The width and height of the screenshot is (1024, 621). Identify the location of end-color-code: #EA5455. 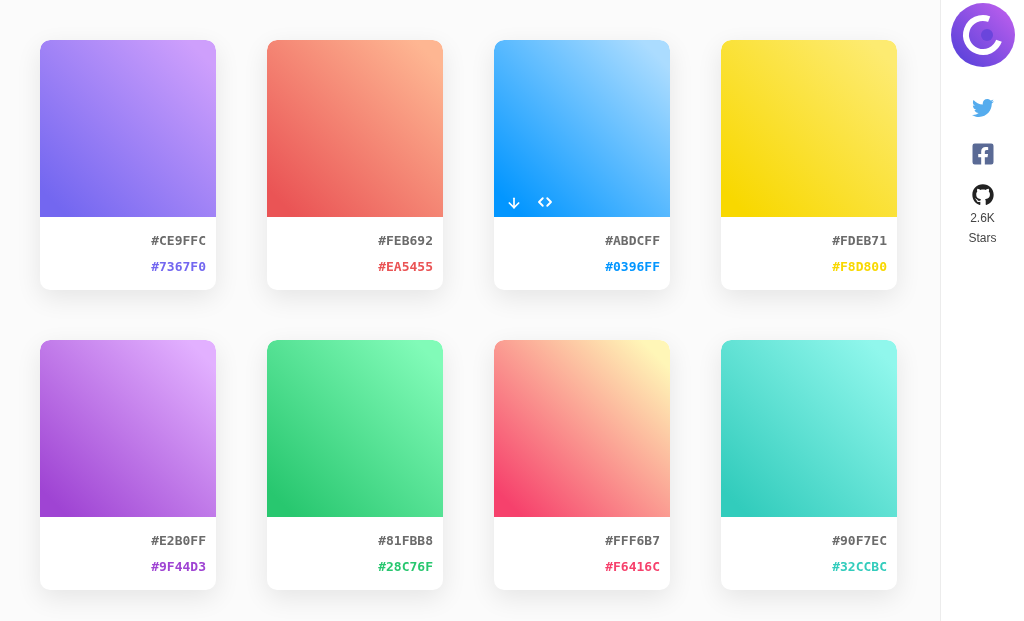
(405, 267).